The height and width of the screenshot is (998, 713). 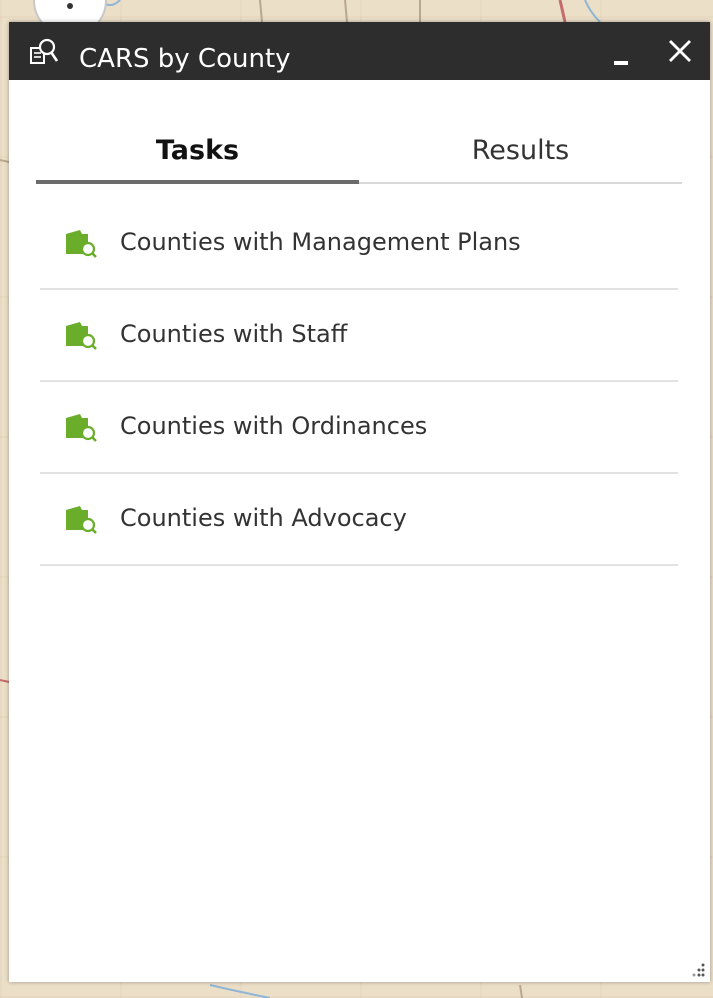 I want to click on resize-grip-icon, so click(x=698, y=970).